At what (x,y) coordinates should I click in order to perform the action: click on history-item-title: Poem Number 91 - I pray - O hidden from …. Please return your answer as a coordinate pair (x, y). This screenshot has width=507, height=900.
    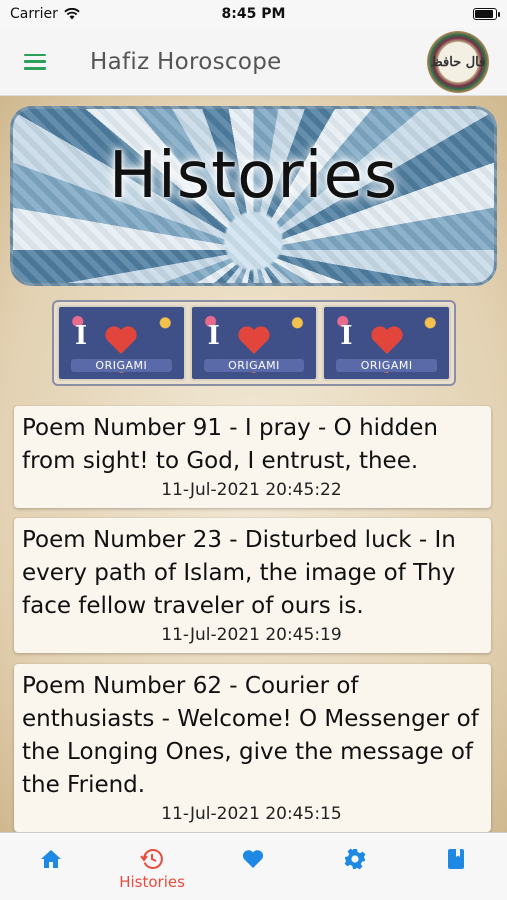
    Looking at the image, I should click on (230, 444).